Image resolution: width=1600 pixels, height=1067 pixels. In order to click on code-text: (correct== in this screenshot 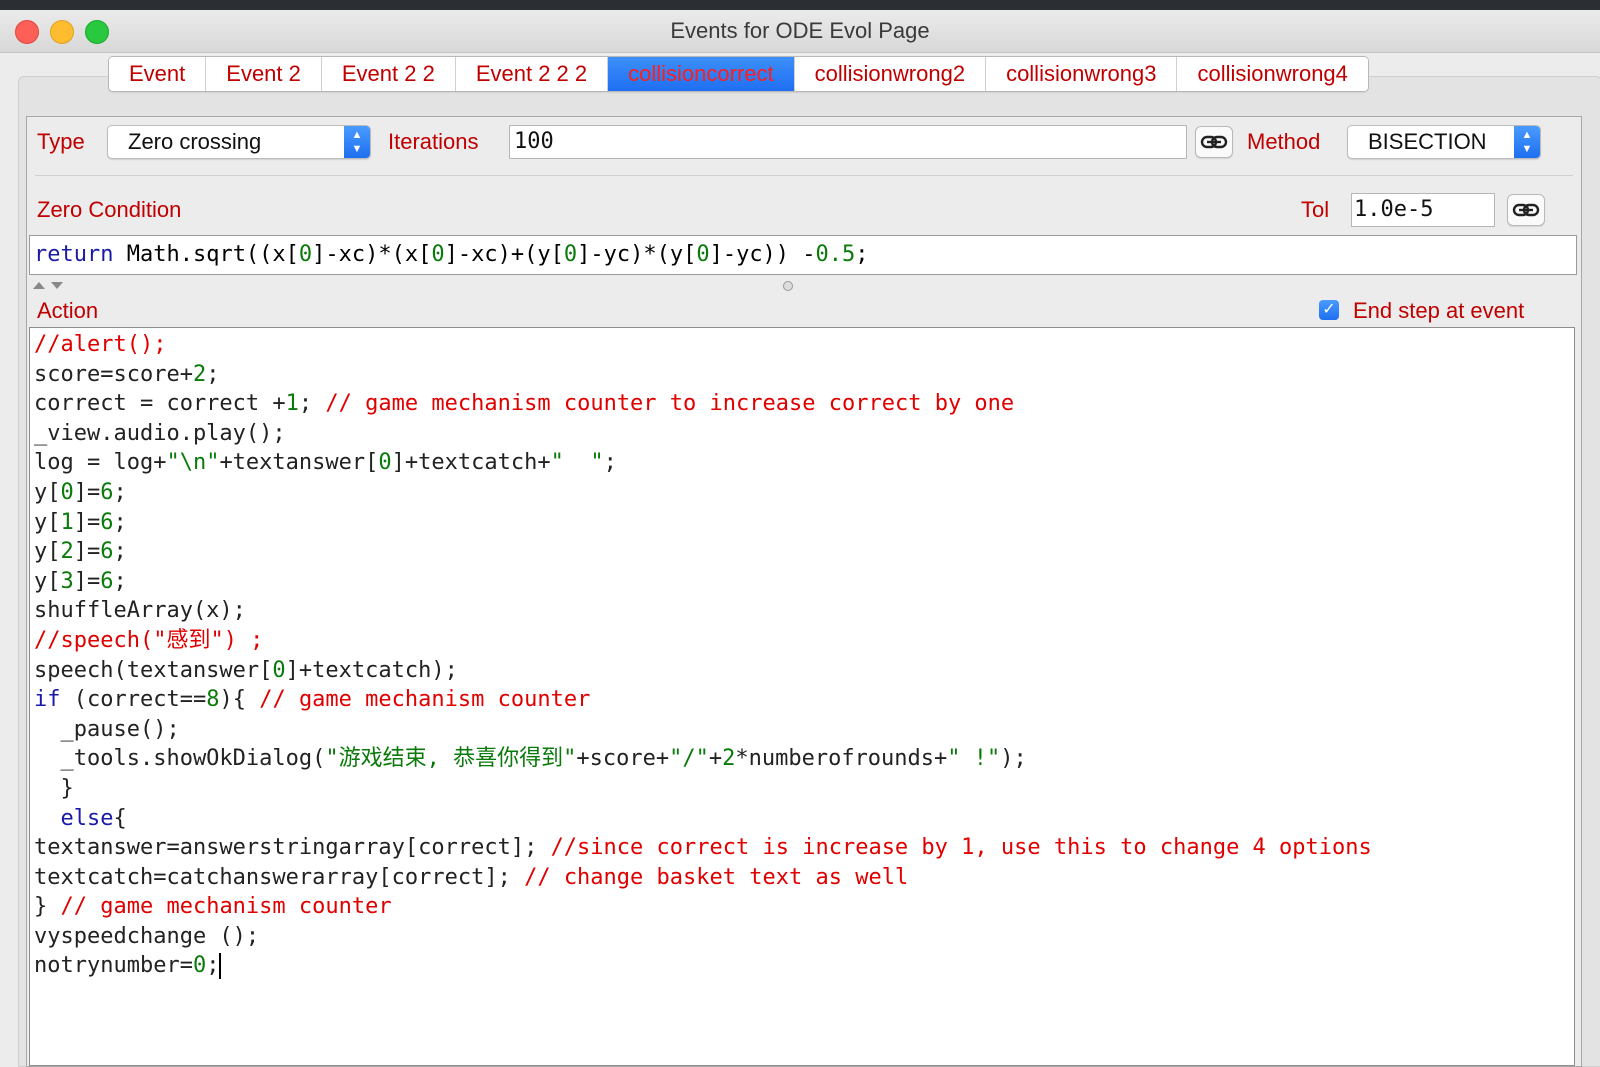, I will do `click(133, 700)`.